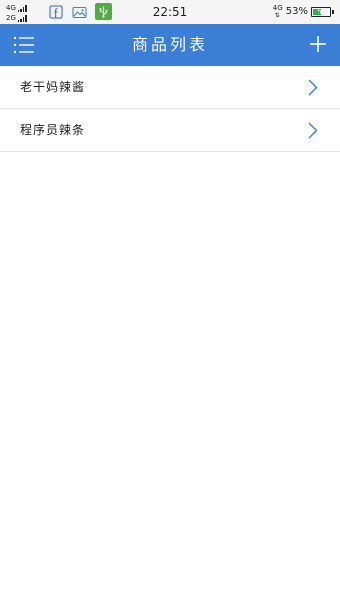 This screenshot has height=604, width=340. I want to click on list-item: 程序员辣条, so click(170, 130).